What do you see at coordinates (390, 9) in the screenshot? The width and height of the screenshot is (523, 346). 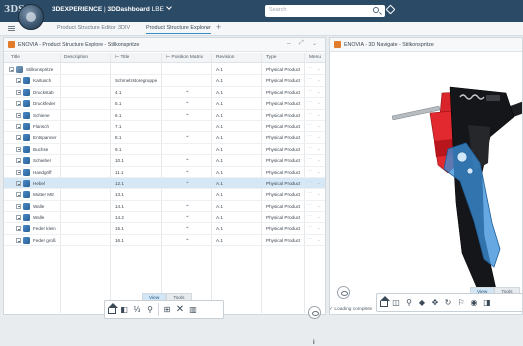 I see `tag-icon` at bounding box center [390, 9].